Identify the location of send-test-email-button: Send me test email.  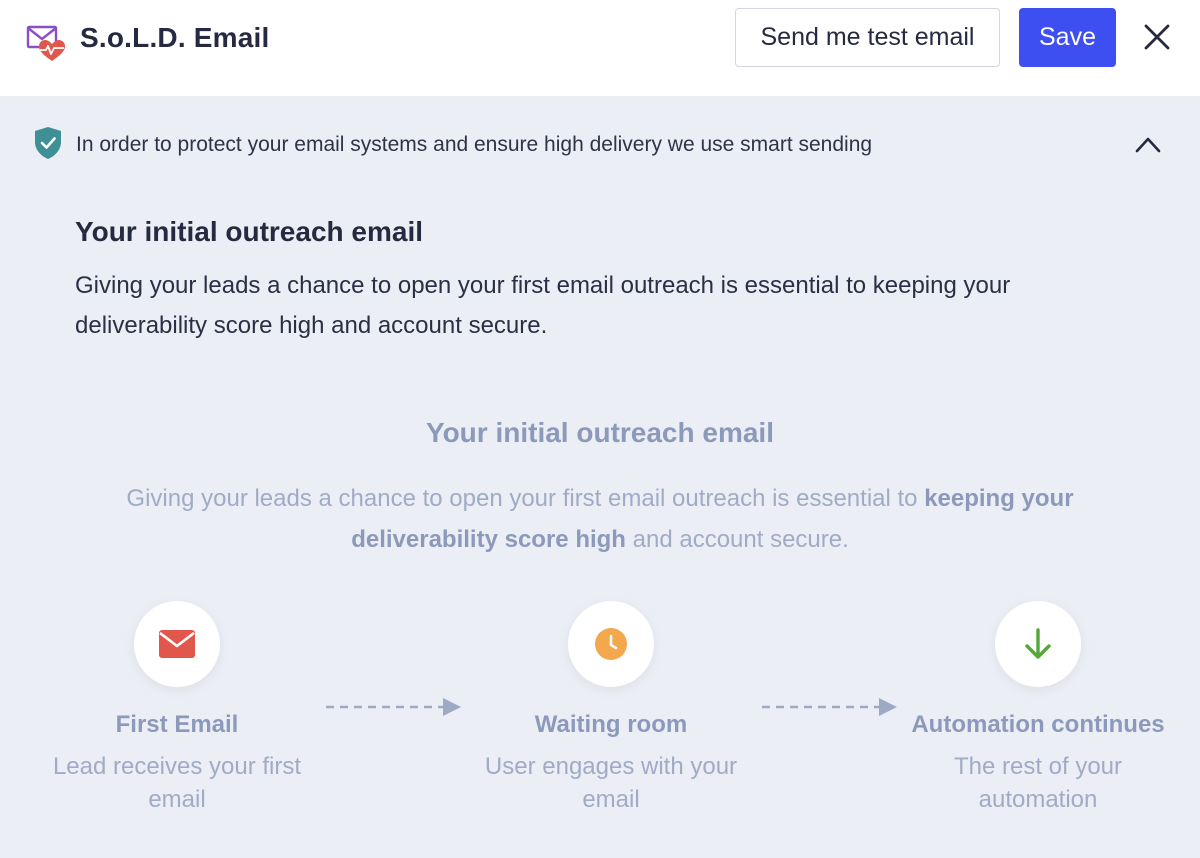
(867, 37).